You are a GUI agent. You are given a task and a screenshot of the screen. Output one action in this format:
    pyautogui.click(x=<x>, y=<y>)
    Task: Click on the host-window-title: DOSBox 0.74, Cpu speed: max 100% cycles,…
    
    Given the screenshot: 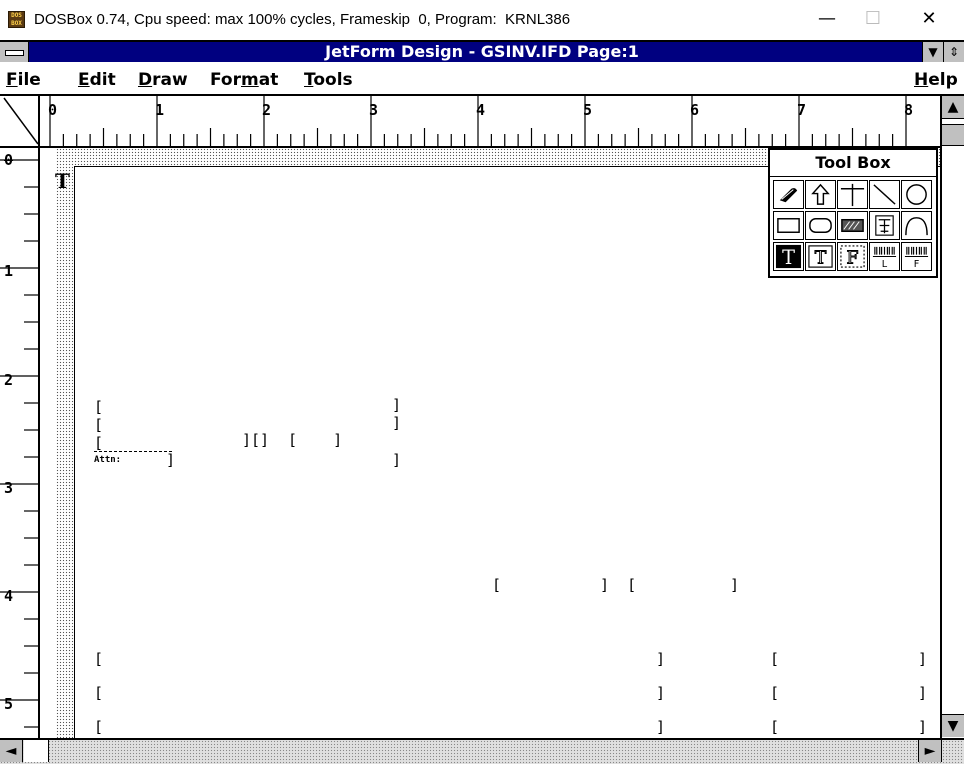 What is the action you would take?
    pyautogui.click(x=302, y=19)
    